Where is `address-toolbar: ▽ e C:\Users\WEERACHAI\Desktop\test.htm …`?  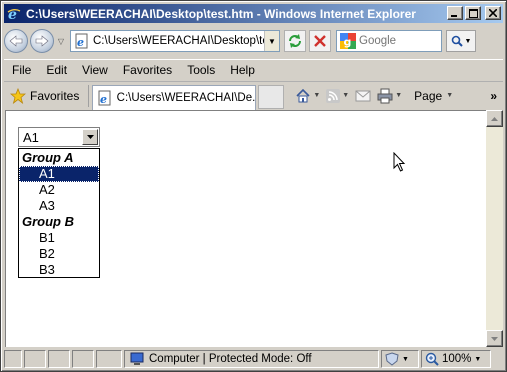
address-toolbar: ▽ e C:\Users\WEERACHAI\Desktop\test.htm … is located at coordinates (253, 41).